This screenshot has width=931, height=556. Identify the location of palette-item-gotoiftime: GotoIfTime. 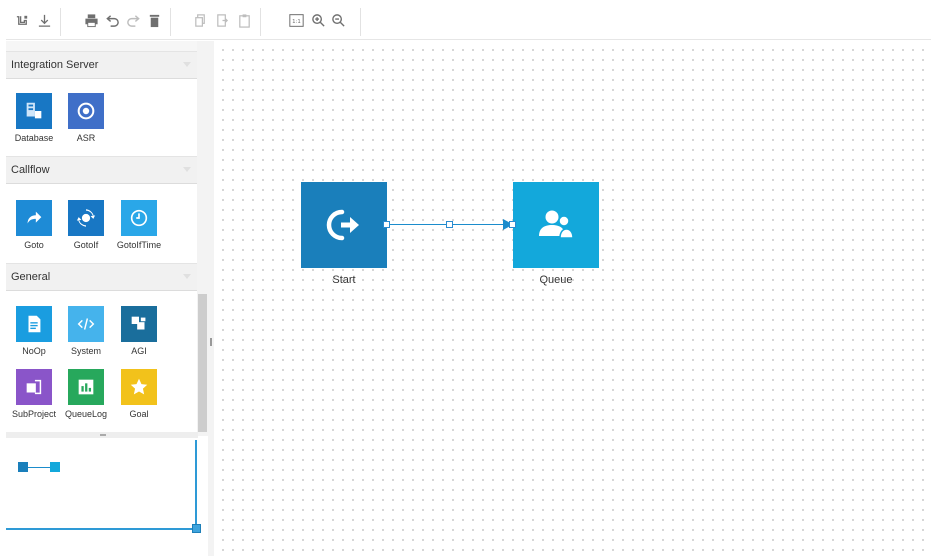
(139, 231).